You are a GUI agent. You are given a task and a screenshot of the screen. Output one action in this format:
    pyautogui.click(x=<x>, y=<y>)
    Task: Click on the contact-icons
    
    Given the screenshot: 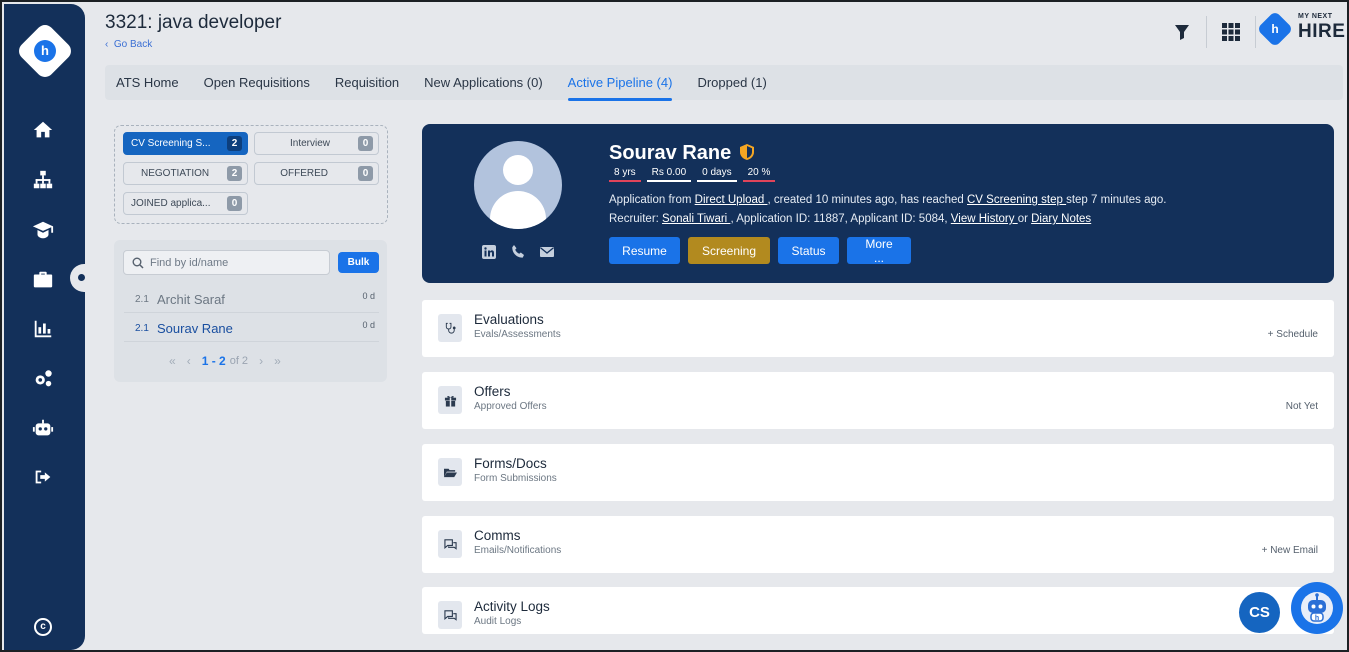 What is the action you would take?
    pyautogui.click(x=518, y=252)
    